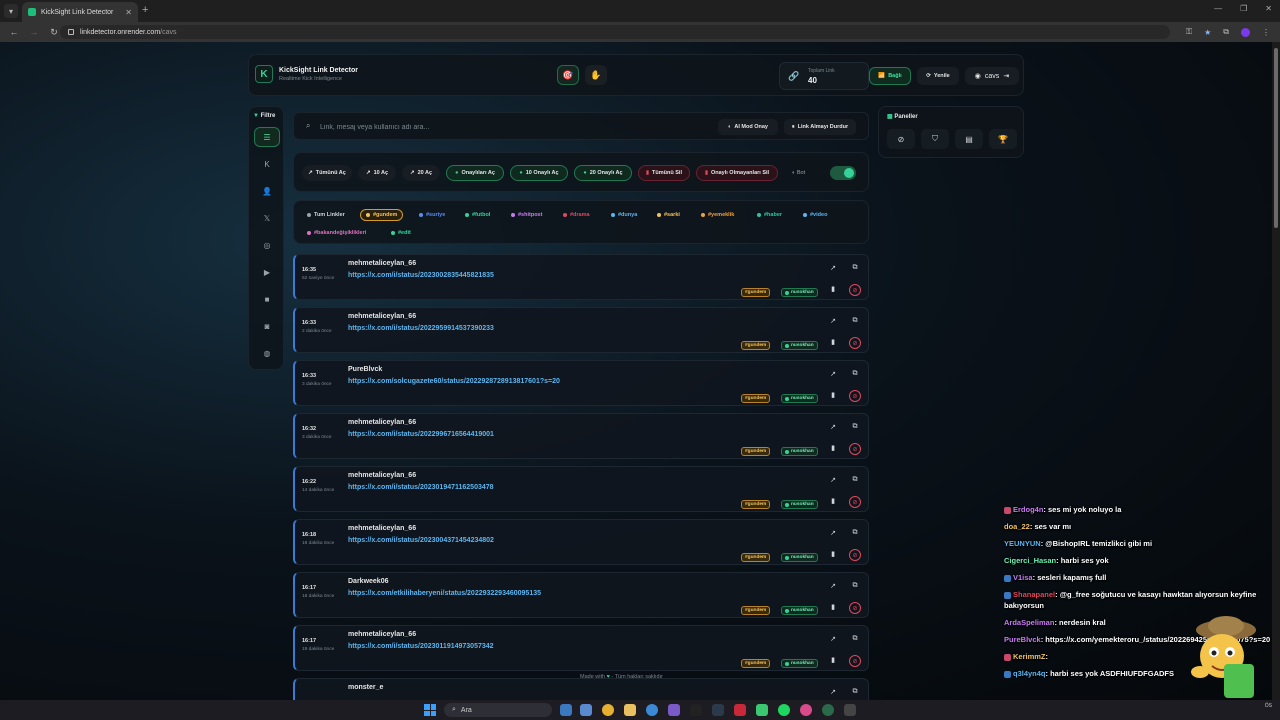 This screenshot has height=720, width=1280. Describe the element at coordinates (539, 173) in the screenshot. I see `open-10-approved-button: ● 10 Onaylı Aç` at that location.